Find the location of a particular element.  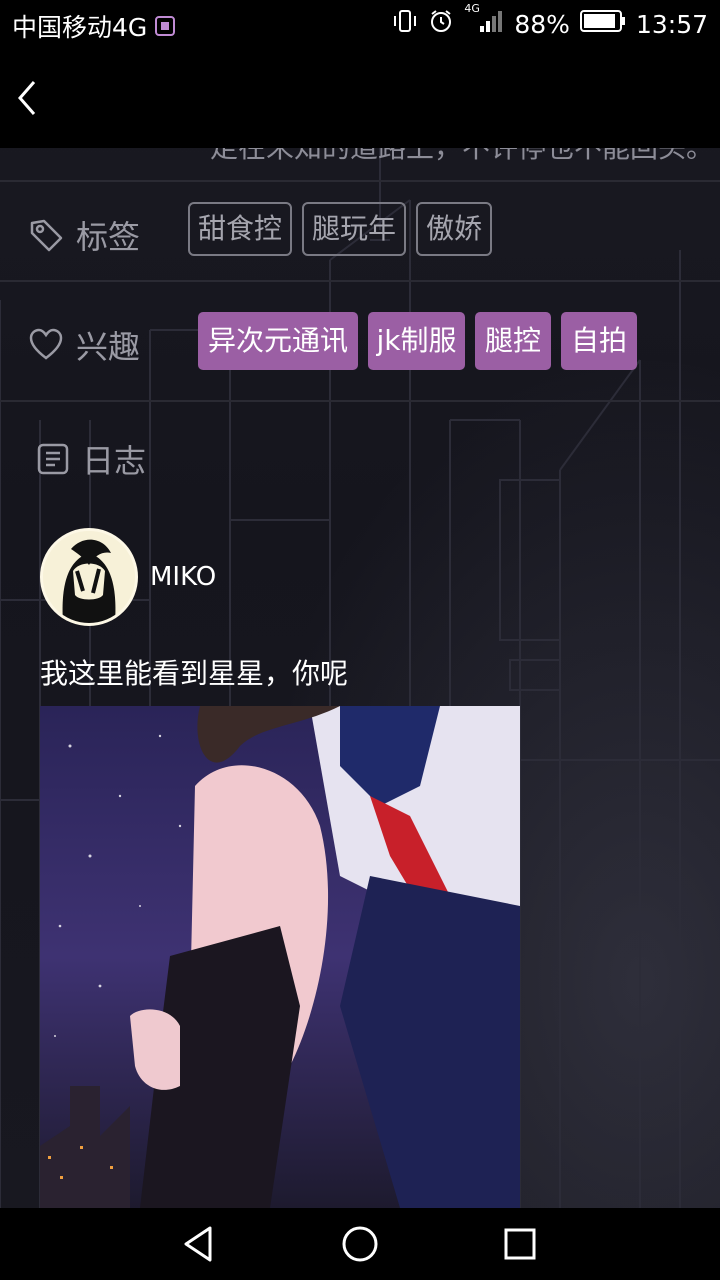

square-recent-icon is located at coordinates (520, 1244).